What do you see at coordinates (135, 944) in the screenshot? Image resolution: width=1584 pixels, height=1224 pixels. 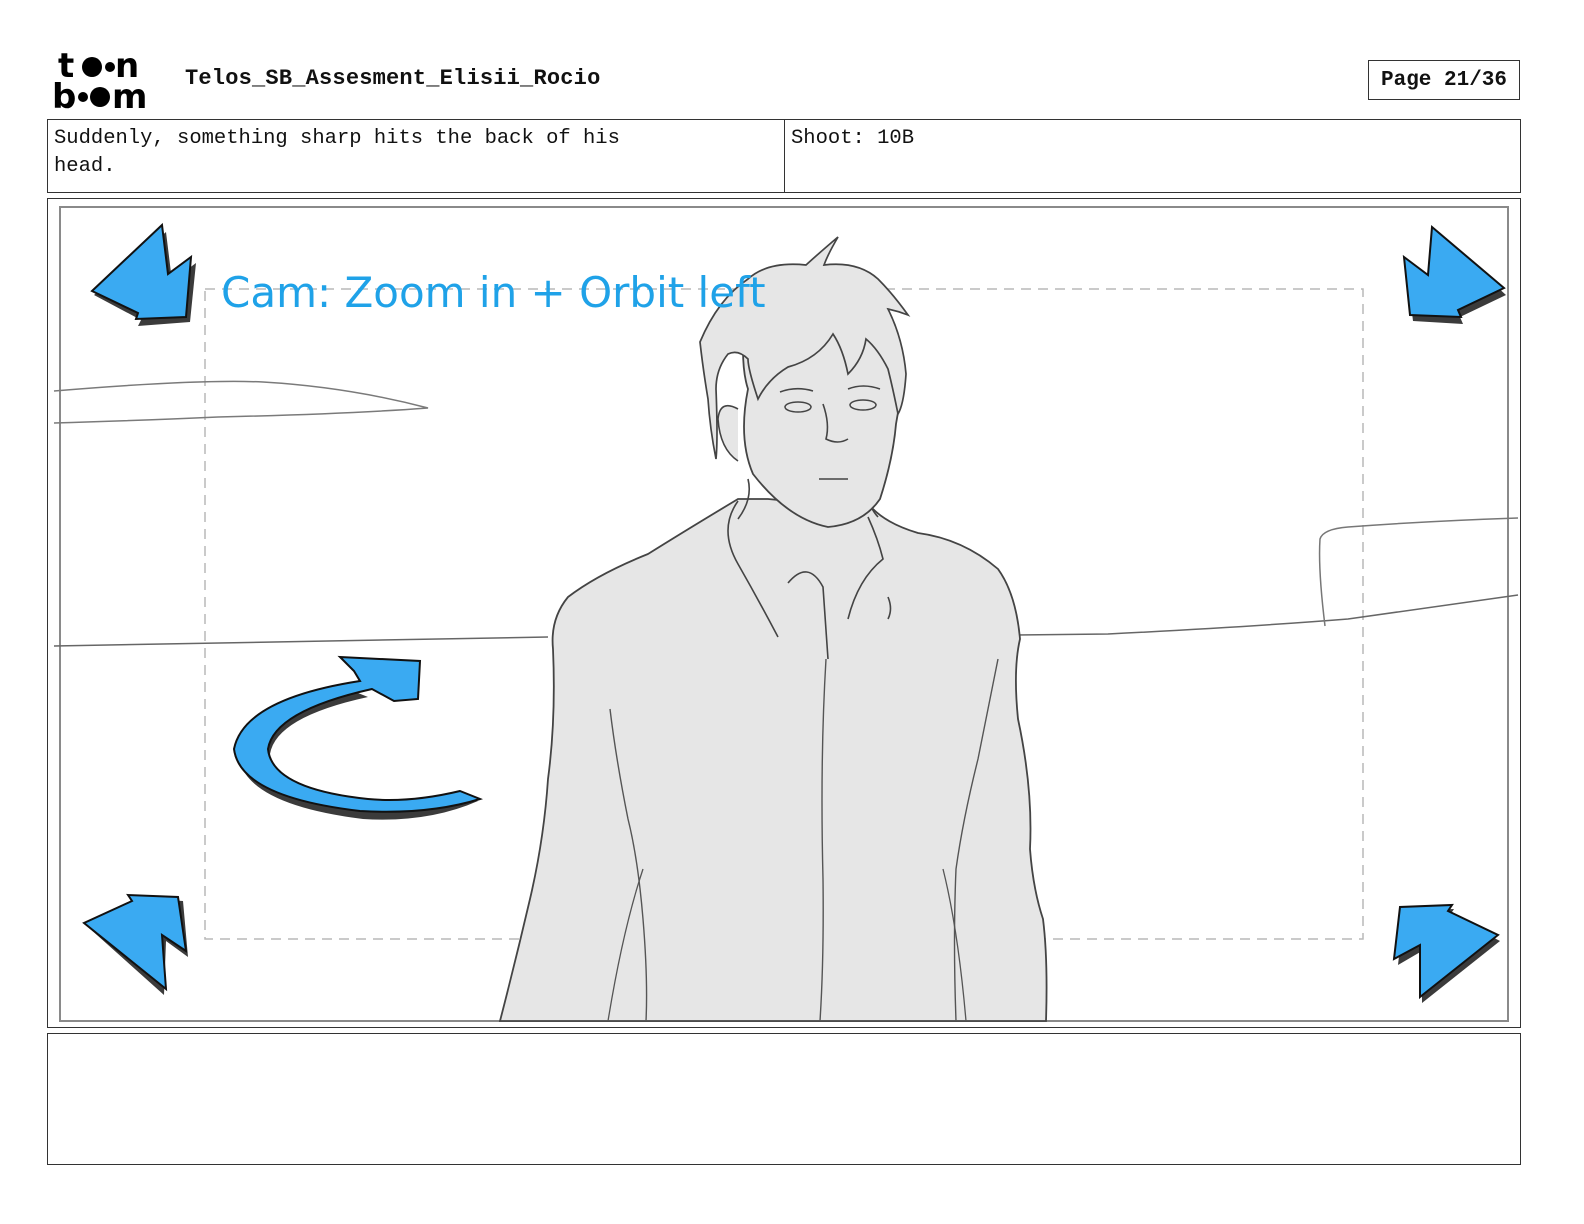 I see `zoom-arrow-icon-bottom-left` at bounding box center [135, 944].